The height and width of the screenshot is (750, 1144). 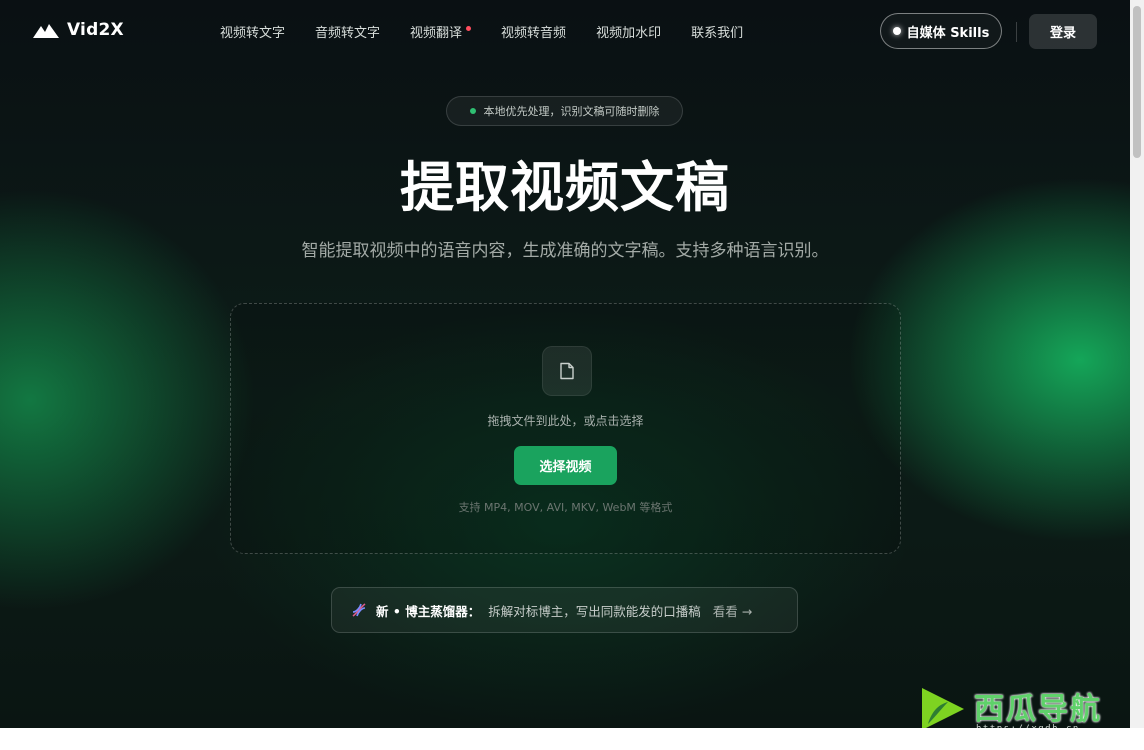 What do you see at coordinates (1038, 709) in the screenshot?
I see `watermark-text: 西瓜导航` at bounding box center [1038, 709].